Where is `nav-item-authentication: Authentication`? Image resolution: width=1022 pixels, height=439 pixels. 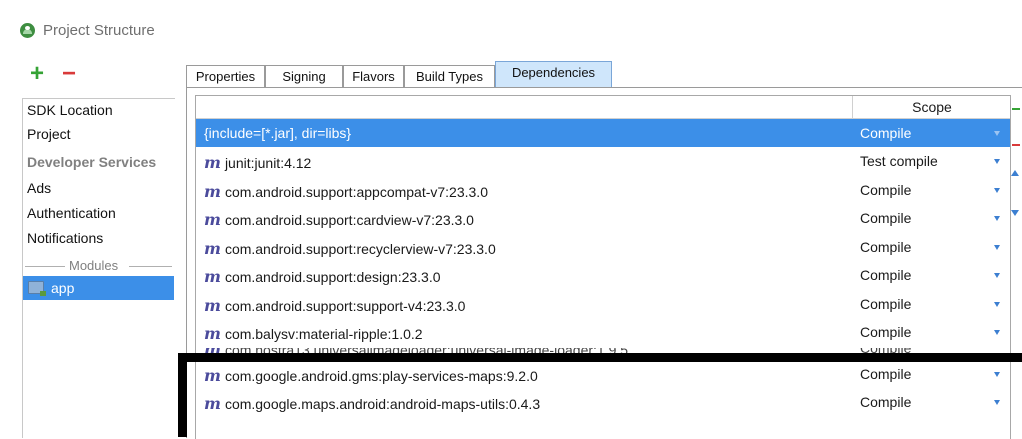 nav-item-authentication: Authentication is located at coordinates (71, 213).